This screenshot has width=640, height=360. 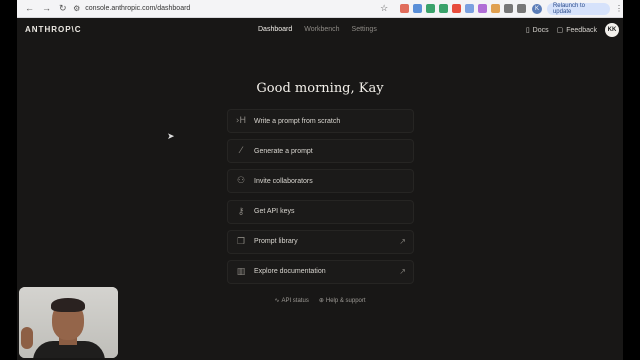 I want to click on book-icon: ▥, so click(x=241, y=271).